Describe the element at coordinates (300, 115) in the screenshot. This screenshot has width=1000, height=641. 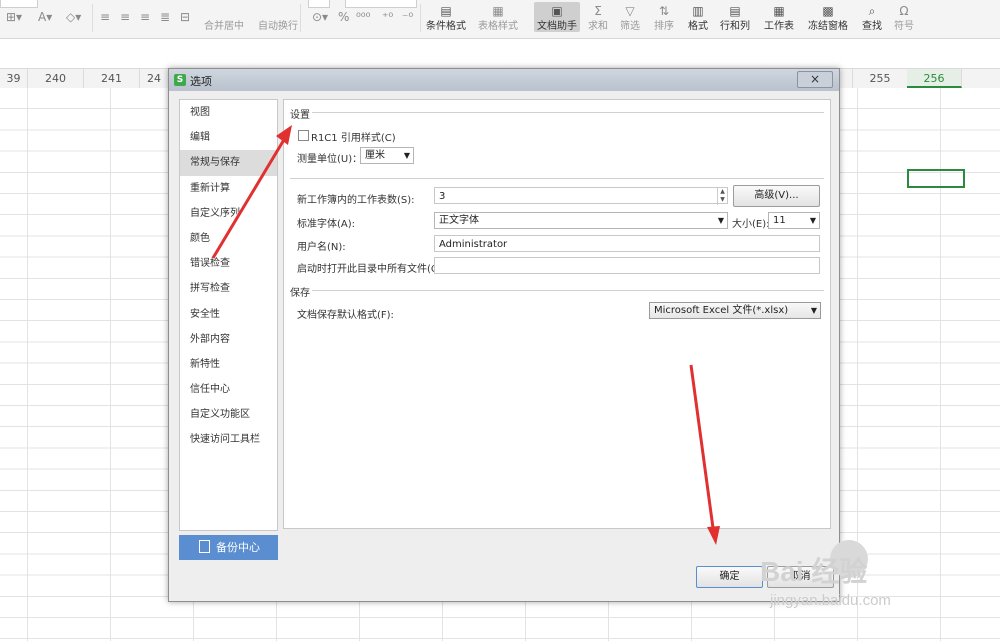
I see `settings-section-title: 设置` at that location.